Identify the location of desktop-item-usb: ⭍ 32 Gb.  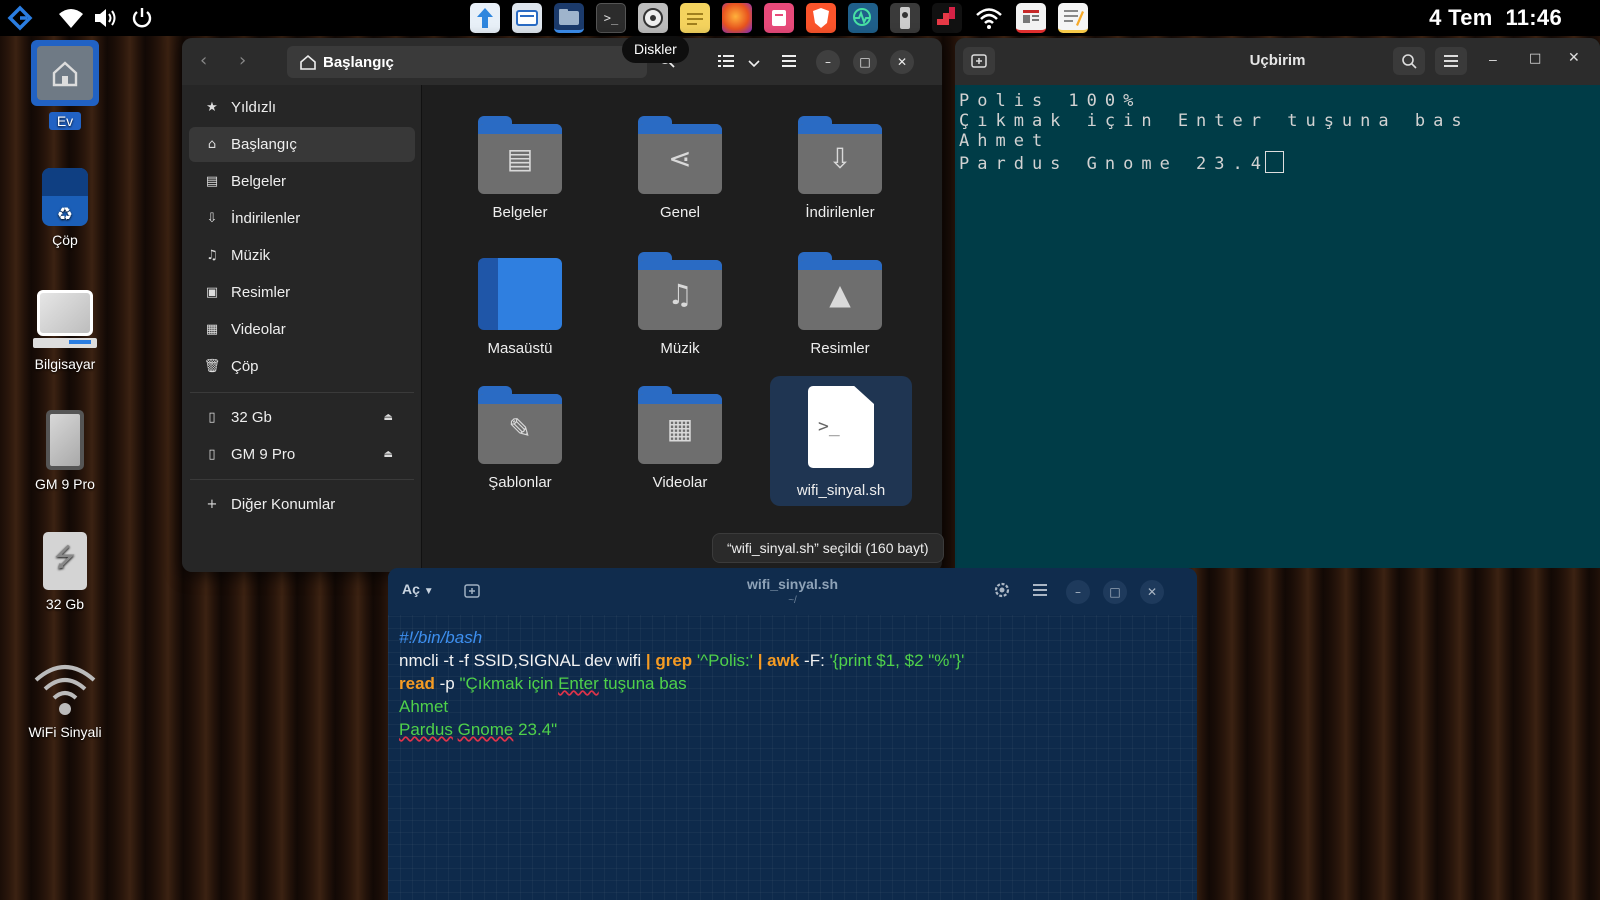
(65, 572).